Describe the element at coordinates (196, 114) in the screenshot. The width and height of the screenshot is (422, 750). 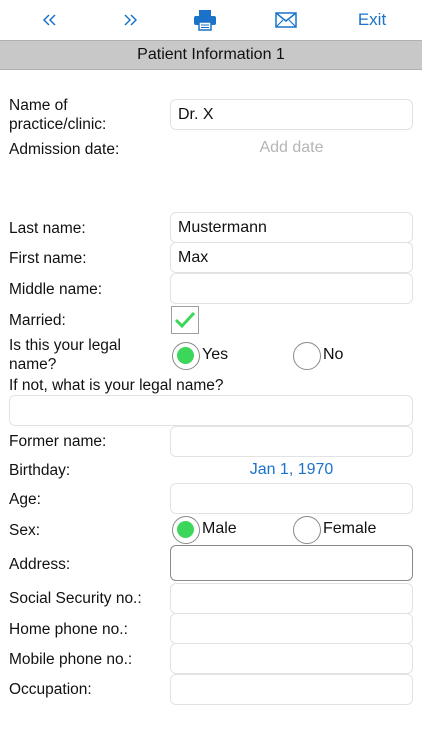
I see `practice-value: Dr. X` at that location.